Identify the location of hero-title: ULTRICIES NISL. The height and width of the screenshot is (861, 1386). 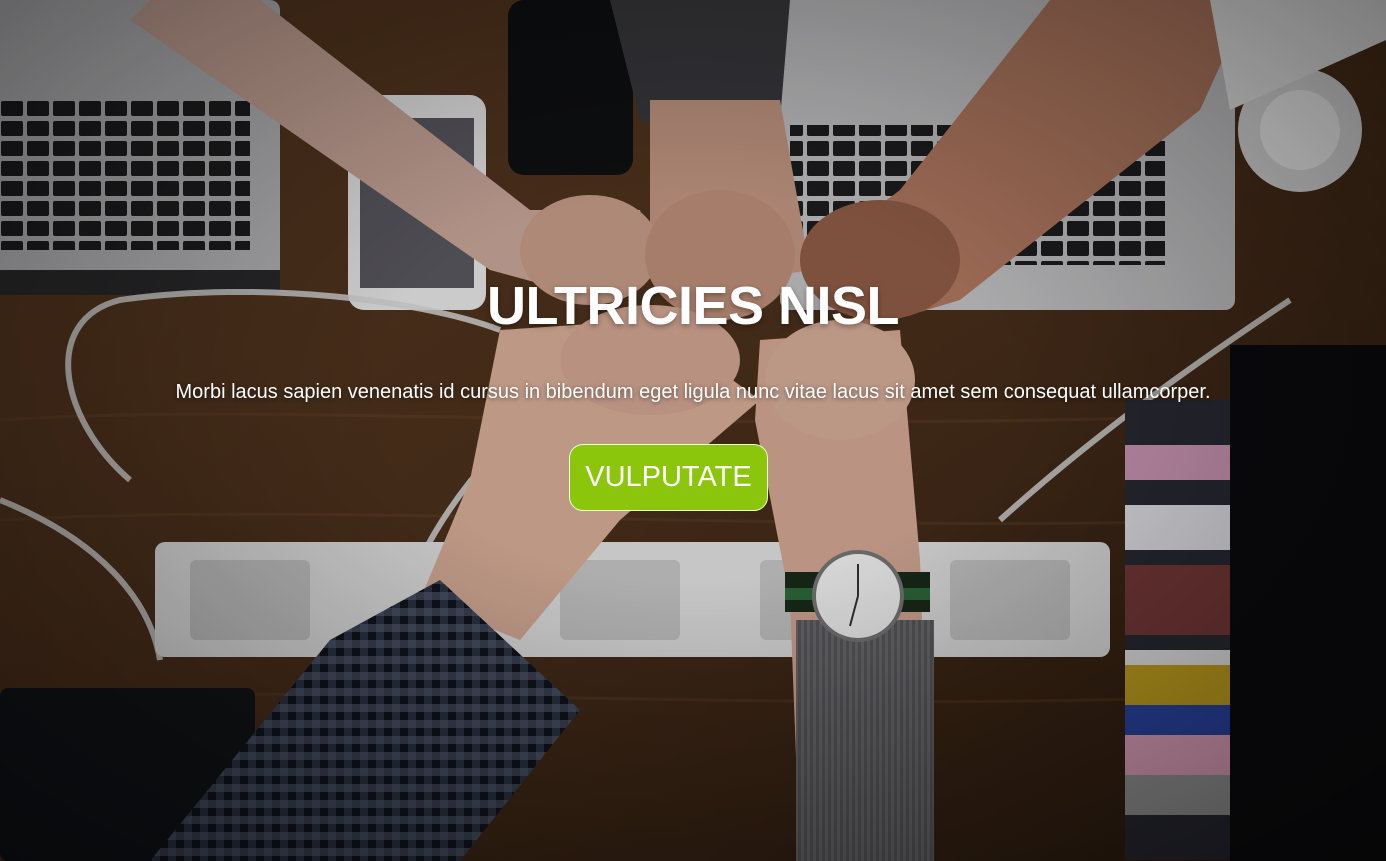
(693, 306).